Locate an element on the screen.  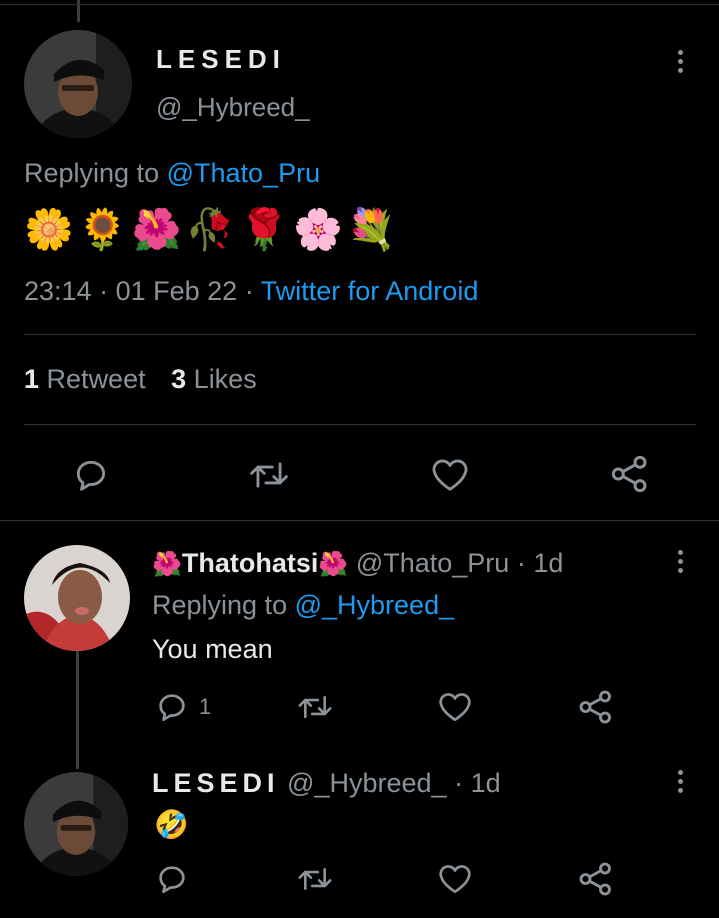
timestamp-line: 23:14 · 01 Feb 22 · Twitter for Android is located at coordinates (251, 291).